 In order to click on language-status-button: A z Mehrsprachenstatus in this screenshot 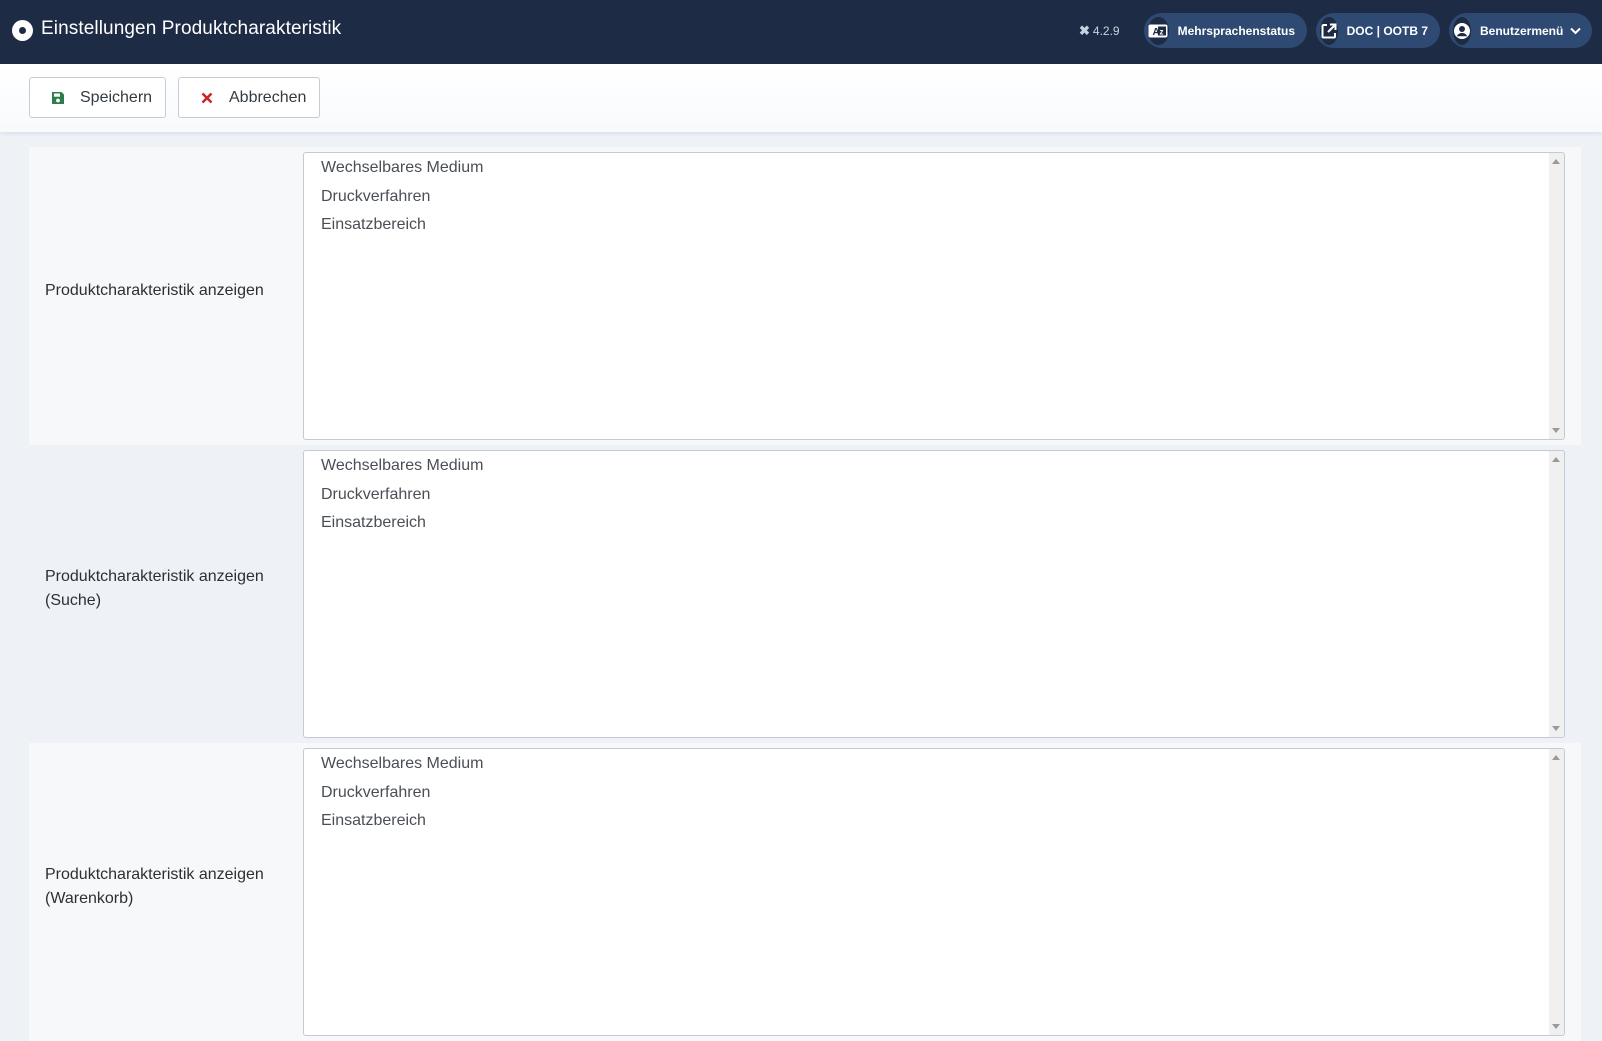, I will do `click(1225, 30)`.